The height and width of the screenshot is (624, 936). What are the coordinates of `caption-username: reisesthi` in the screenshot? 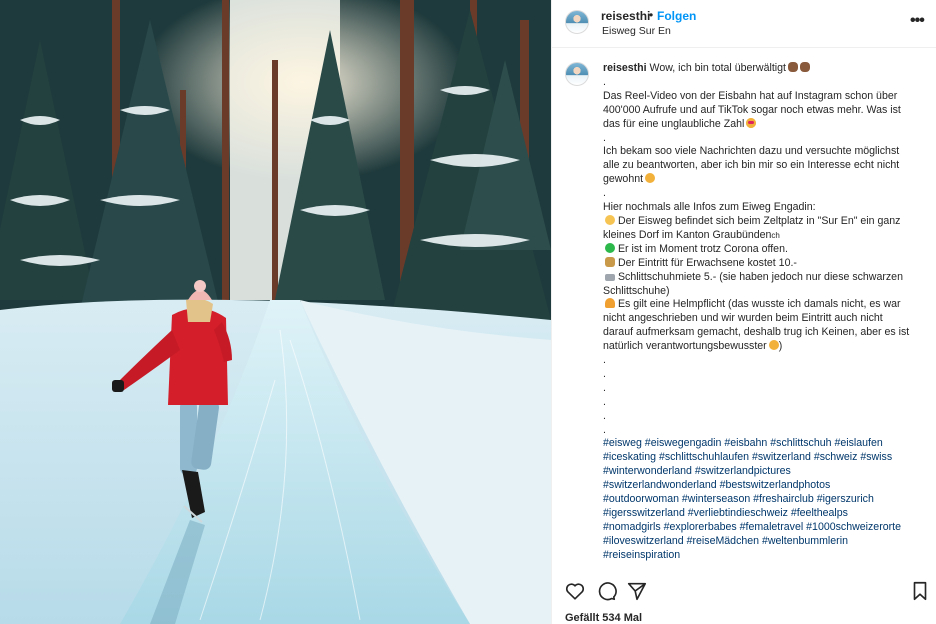 It's located at (625, 68).